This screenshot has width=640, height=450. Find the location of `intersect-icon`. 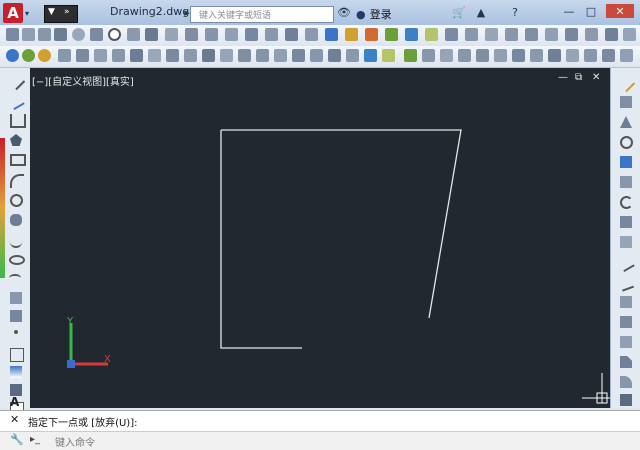

intersect-icon is located at coordinates (291, 34).